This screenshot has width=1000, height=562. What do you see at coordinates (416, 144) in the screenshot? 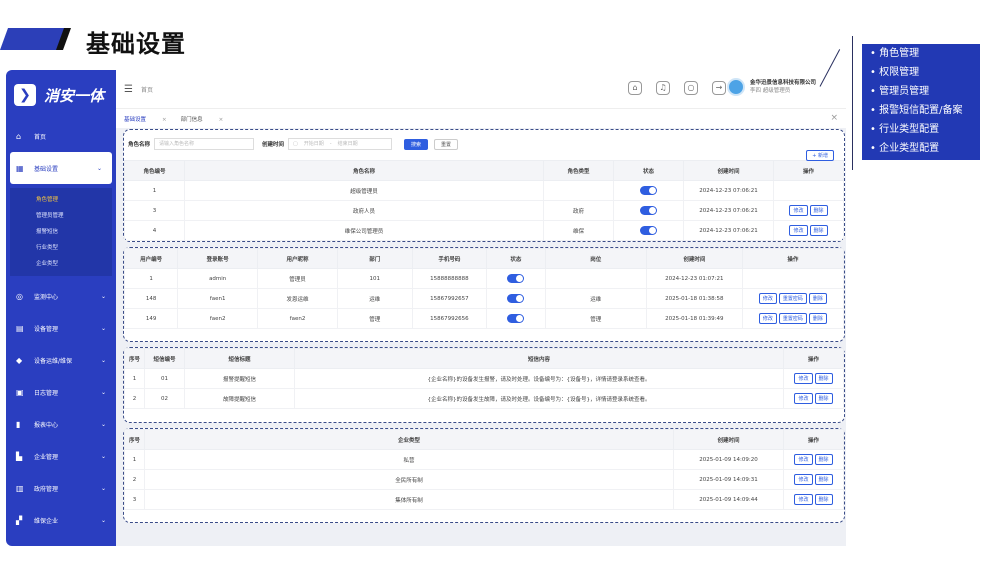
I see `search-button: 搜索` at bounding box center [416, 144].